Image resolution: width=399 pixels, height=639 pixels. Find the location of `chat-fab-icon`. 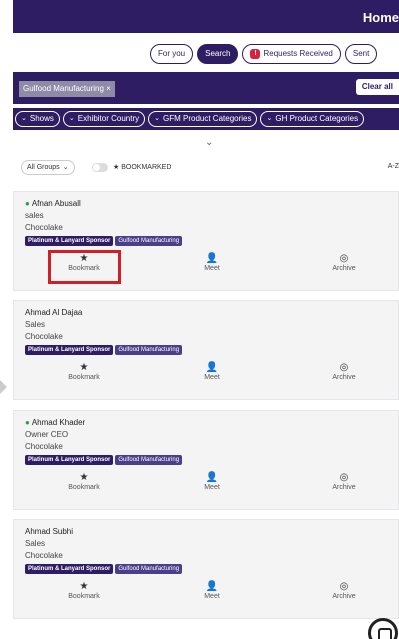

chat-fab-icon is located at coordinates (383, 628).